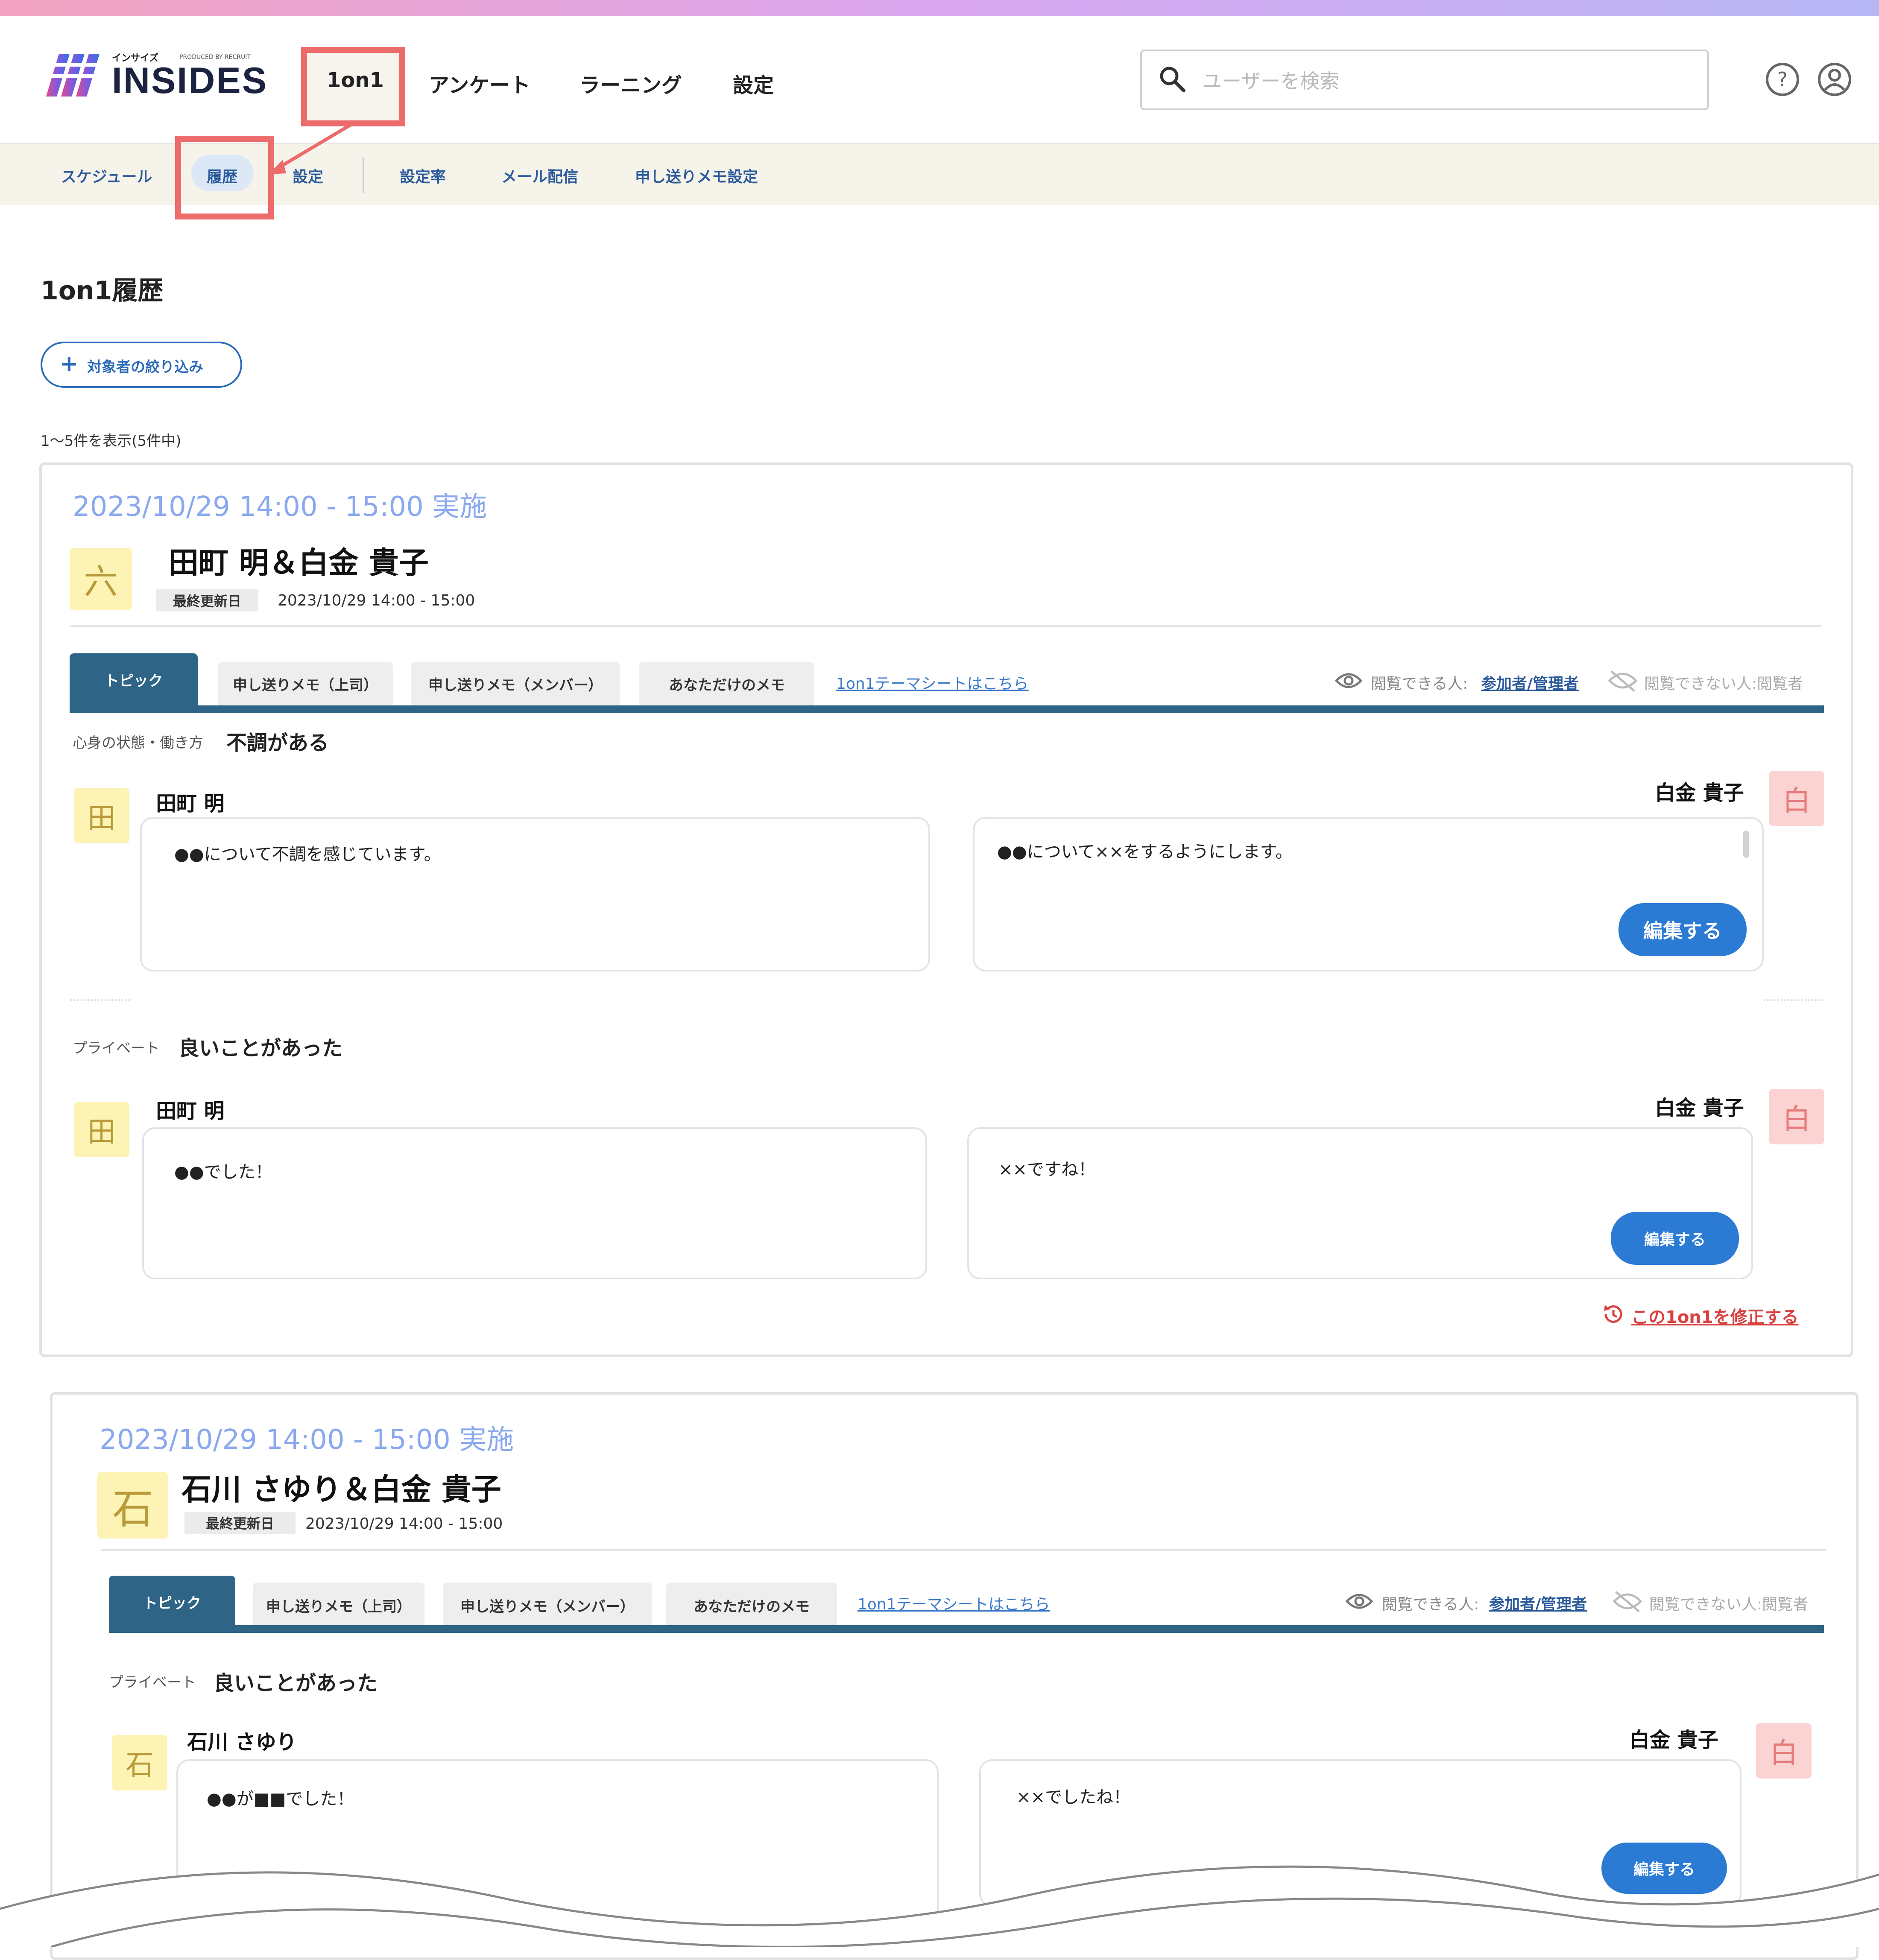  What do you see at coordinates (1715, 1316) in the screenshot?
I see `modify-1on1-link: この1on1を修正する` at bounding box center [1715, 1316].